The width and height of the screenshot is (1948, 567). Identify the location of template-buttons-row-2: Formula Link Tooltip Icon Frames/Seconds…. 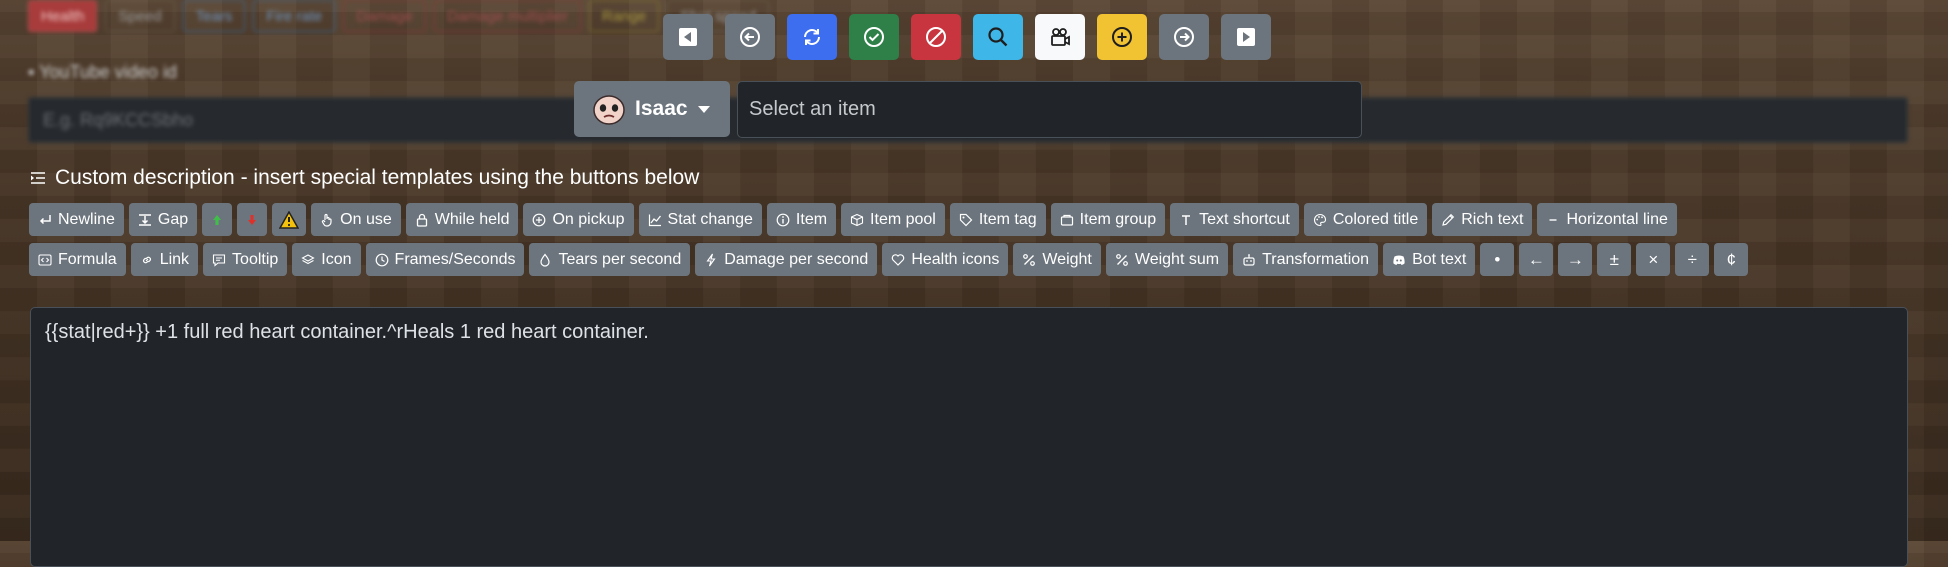
(889, 259).